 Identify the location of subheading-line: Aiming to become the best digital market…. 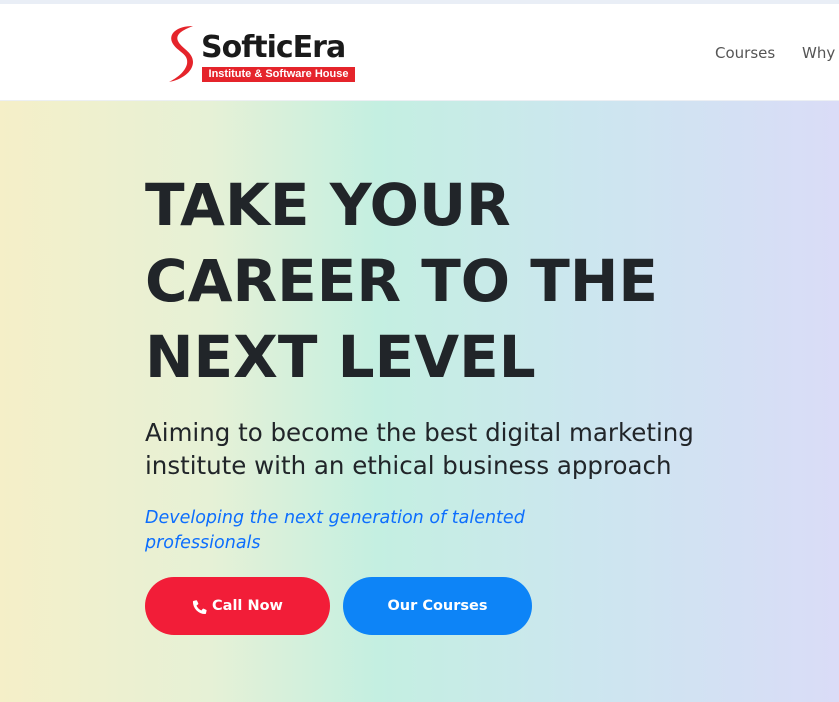
(419, 432).